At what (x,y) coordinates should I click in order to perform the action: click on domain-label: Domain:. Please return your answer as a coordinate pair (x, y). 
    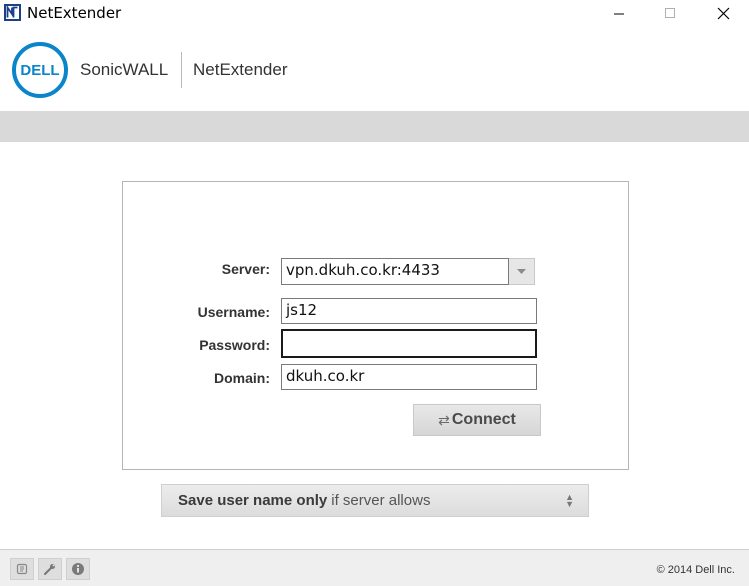
    Looking at the image, I should click on (242, 378).